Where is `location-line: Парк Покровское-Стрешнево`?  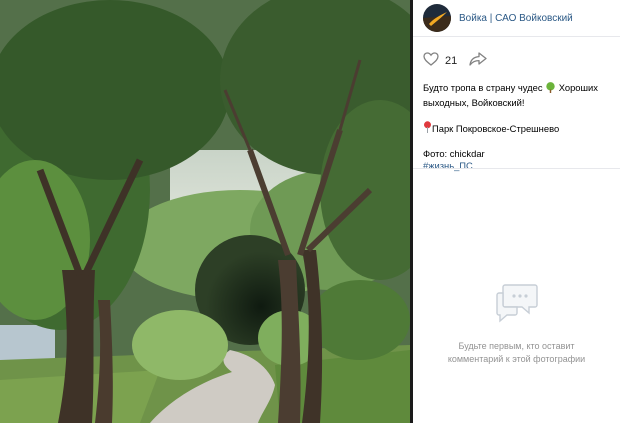
location-line: Парк Покровское-Стрешнево is located at coordinates (517, 128).